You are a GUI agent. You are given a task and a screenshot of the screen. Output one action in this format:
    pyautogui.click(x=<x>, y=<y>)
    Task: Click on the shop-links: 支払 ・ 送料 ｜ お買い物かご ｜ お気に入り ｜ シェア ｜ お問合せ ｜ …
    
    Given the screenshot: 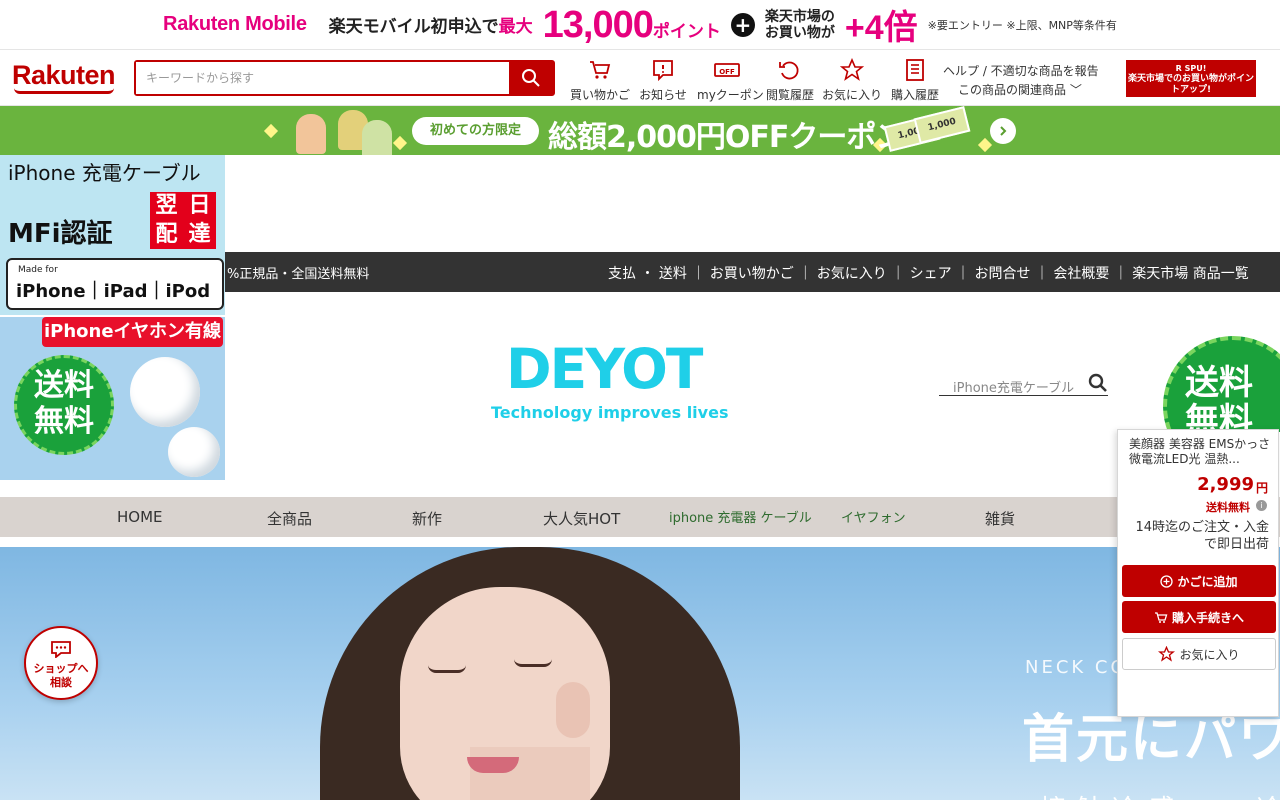 What is the action you would take?
    pyautogui.click(x=928, y=273)
    